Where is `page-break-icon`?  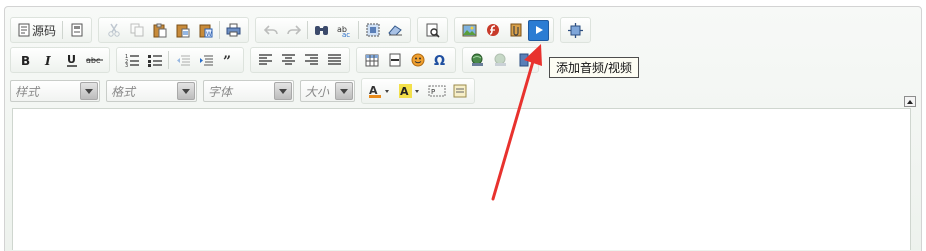 page-break-icon is located at coordinates (460, 91).